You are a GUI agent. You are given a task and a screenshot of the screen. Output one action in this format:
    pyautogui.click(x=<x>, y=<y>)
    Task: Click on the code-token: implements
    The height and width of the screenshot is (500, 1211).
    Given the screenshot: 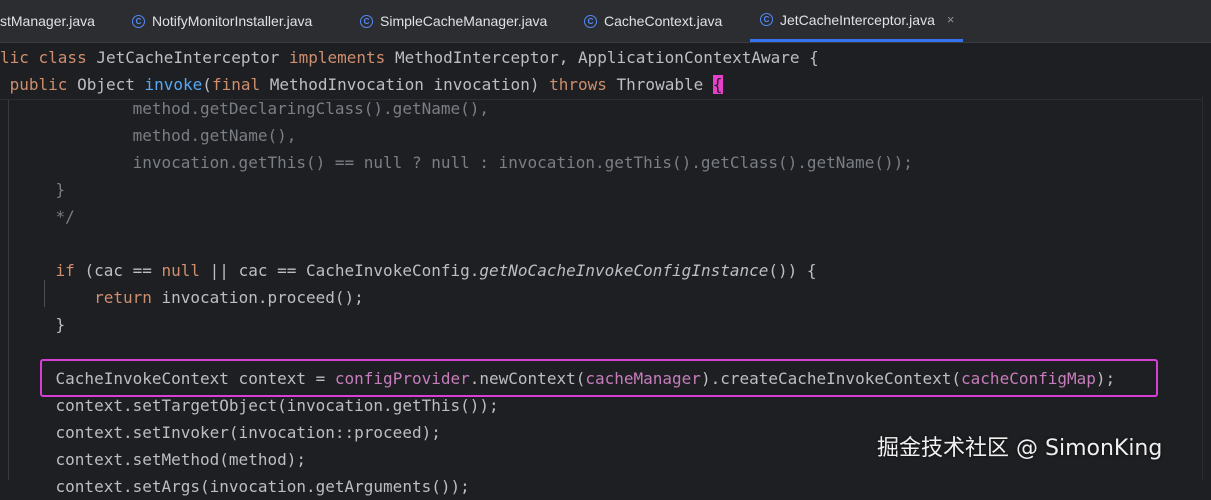 What is the action you would take?
    pyautogui.click(x=341, y=57)
    